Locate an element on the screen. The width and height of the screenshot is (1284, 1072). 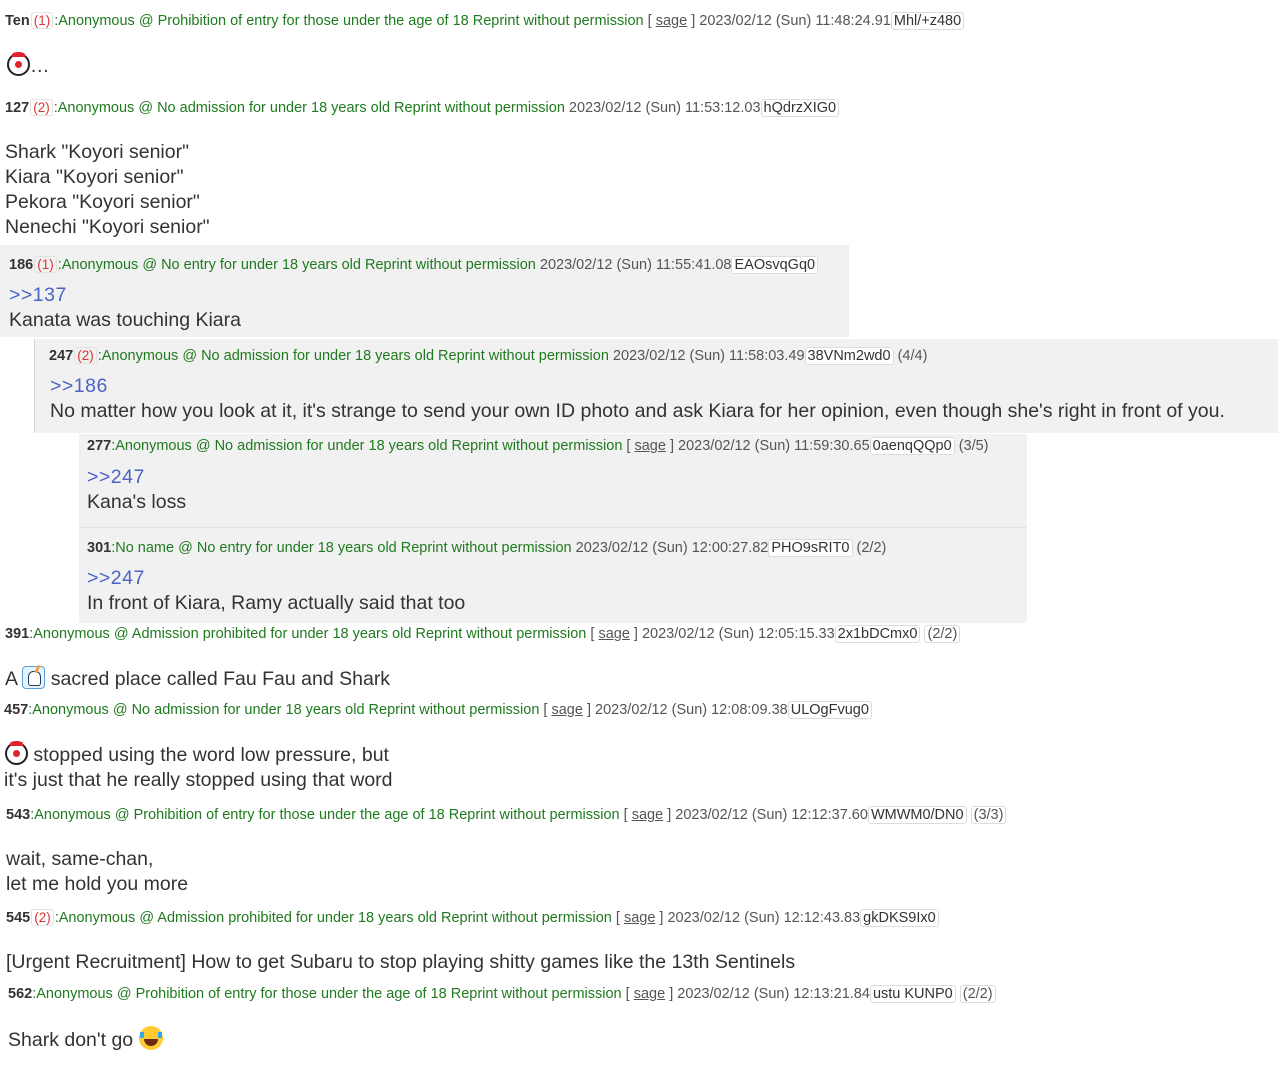
poster-id: Mhl/+z480 is located at coordinates (927, 21).